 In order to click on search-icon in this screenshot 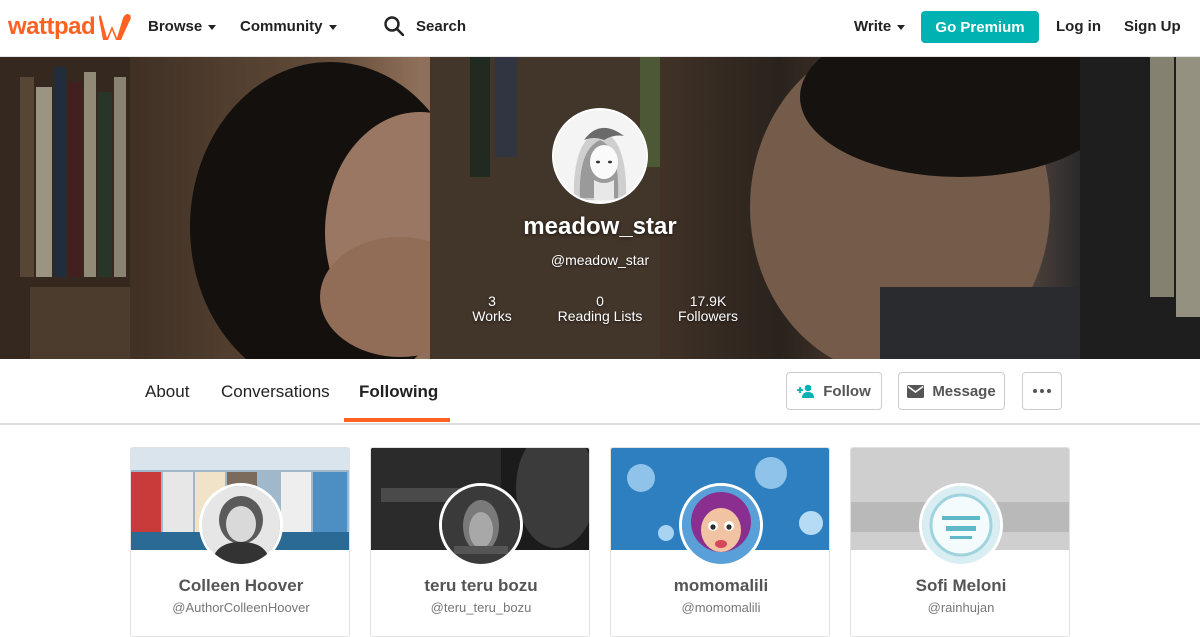, I will do `click(394, 26)`.